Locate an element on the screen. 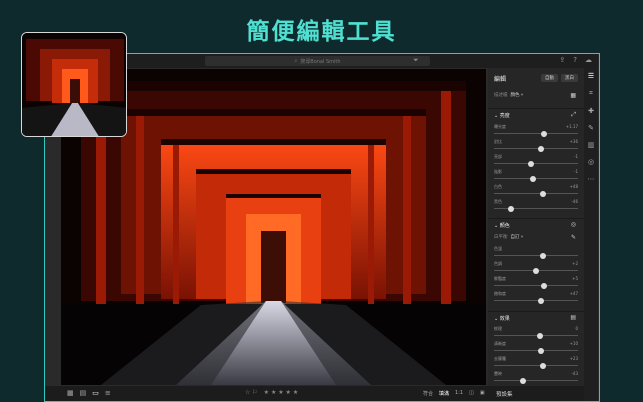  bw-button: 黑白 is located at coordinates (569, 78).